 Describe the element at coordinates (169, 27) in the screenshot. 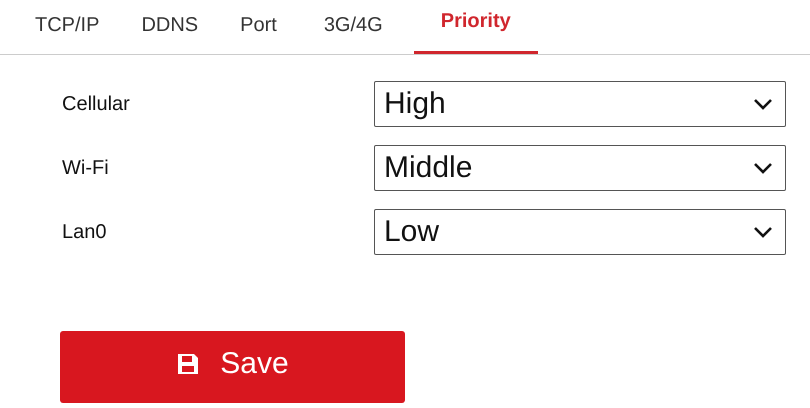

I see `tab: DDNS` at that location.